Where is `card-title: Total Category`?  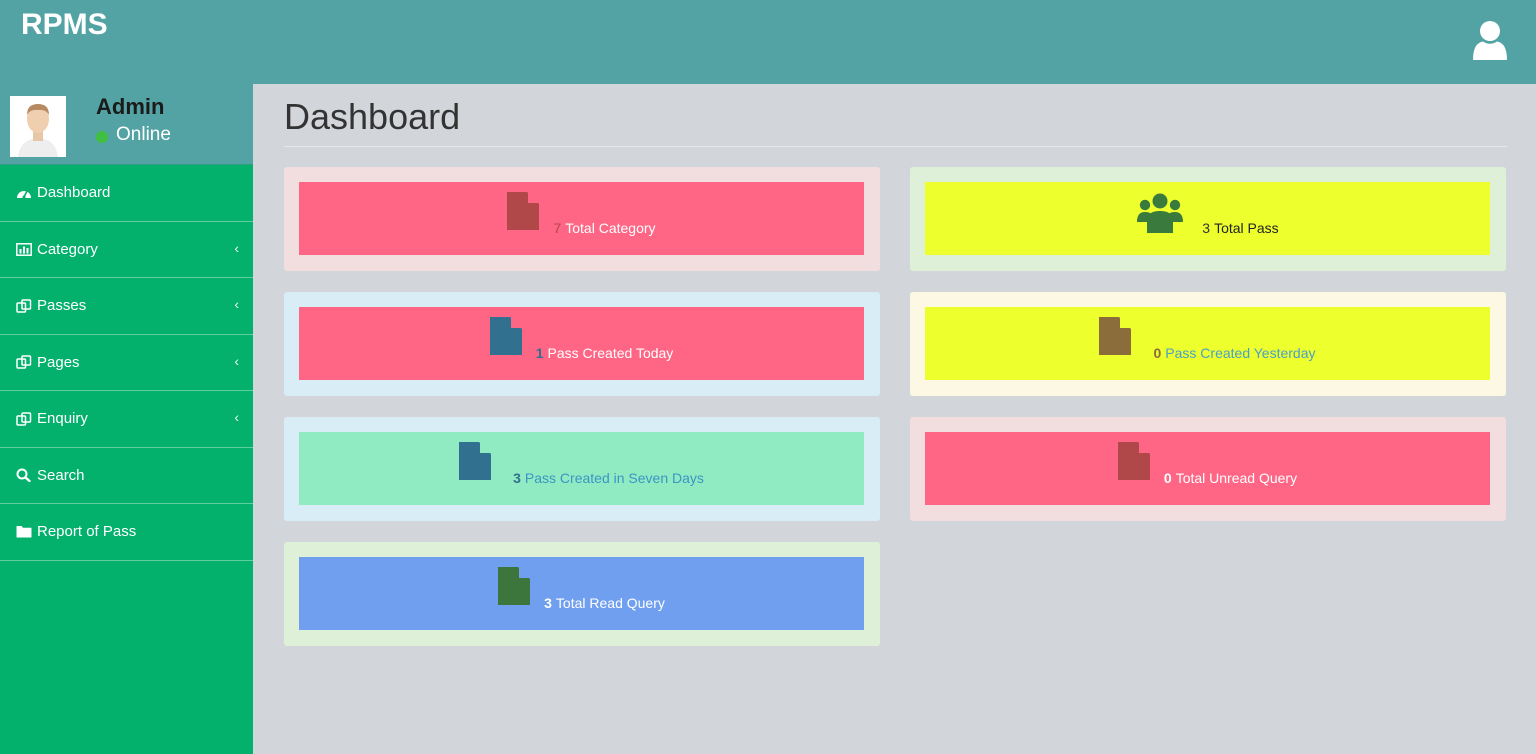 card-title: Total Category is located at coordinates (610, 227).